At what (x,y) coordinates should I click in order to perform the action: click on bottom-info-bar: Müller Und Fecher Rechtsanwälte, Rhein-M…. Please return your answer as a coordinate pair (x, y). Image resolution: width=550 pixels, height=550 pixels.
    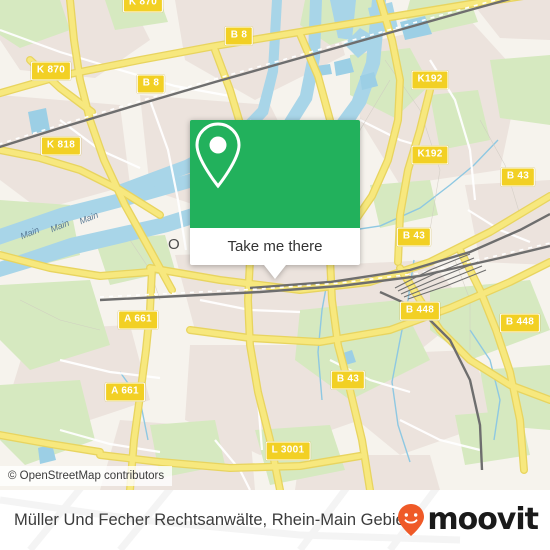
    Looking at the image, I should click on (275, 520).